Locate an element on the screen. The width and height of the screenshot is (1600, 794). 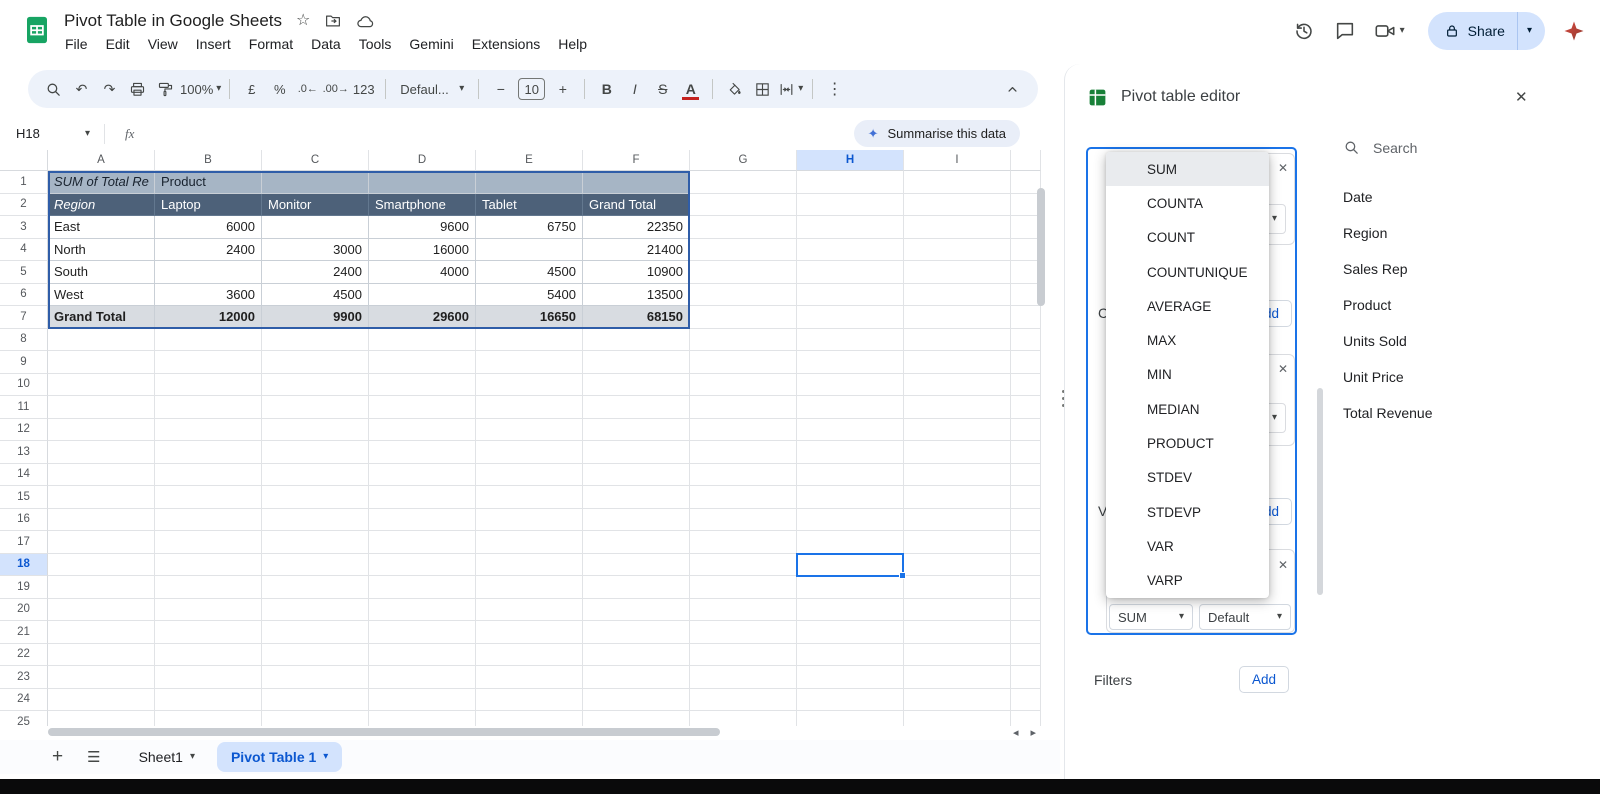
cell-G18 is located at coordinates (743, 564).